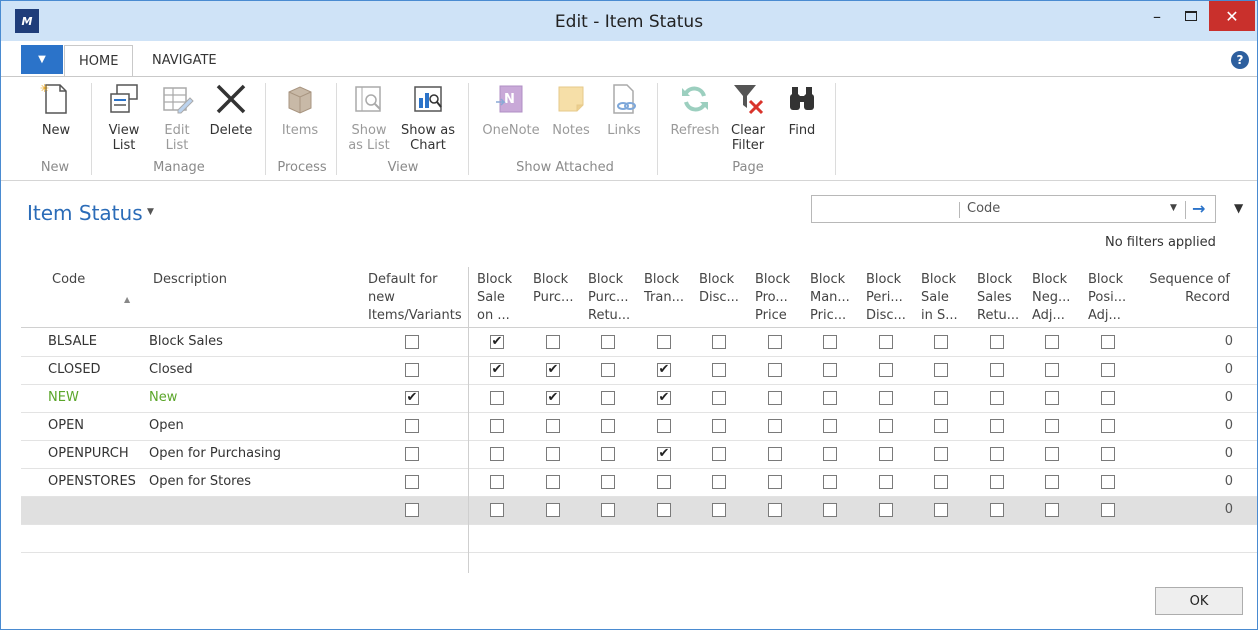 This screenshot has height=630, width=1258. I want to click on onenote-button: N OneNote, so click(511, 109).